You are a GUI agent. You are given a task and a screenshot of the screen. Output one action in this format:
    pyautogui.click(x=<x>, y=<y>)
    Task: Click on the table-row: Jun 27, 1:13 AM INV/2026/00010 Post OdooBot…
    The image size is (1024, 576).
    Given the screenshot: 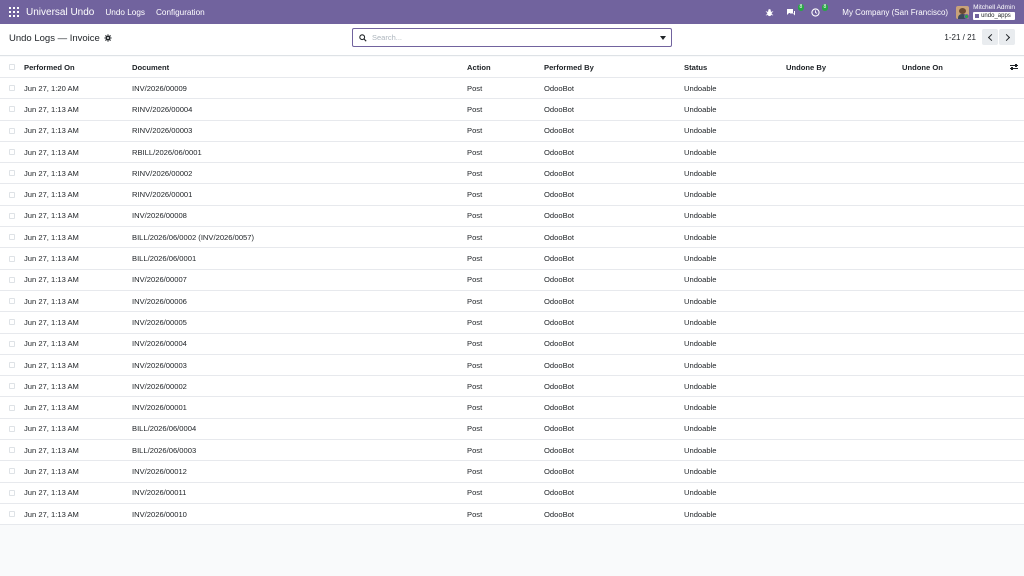 What is the action you would take?
    pyautogui.click(x=512, y=515)
    